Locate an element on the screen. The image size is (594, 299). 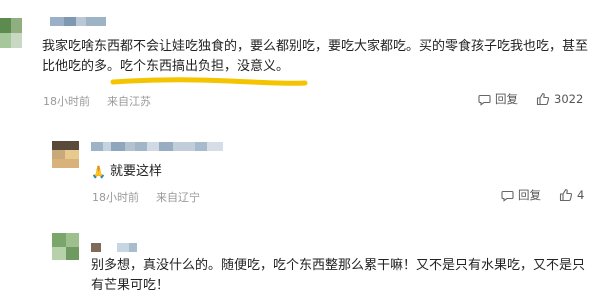
comment-location: 来自辽宁 is located at coordinates (178, 197).